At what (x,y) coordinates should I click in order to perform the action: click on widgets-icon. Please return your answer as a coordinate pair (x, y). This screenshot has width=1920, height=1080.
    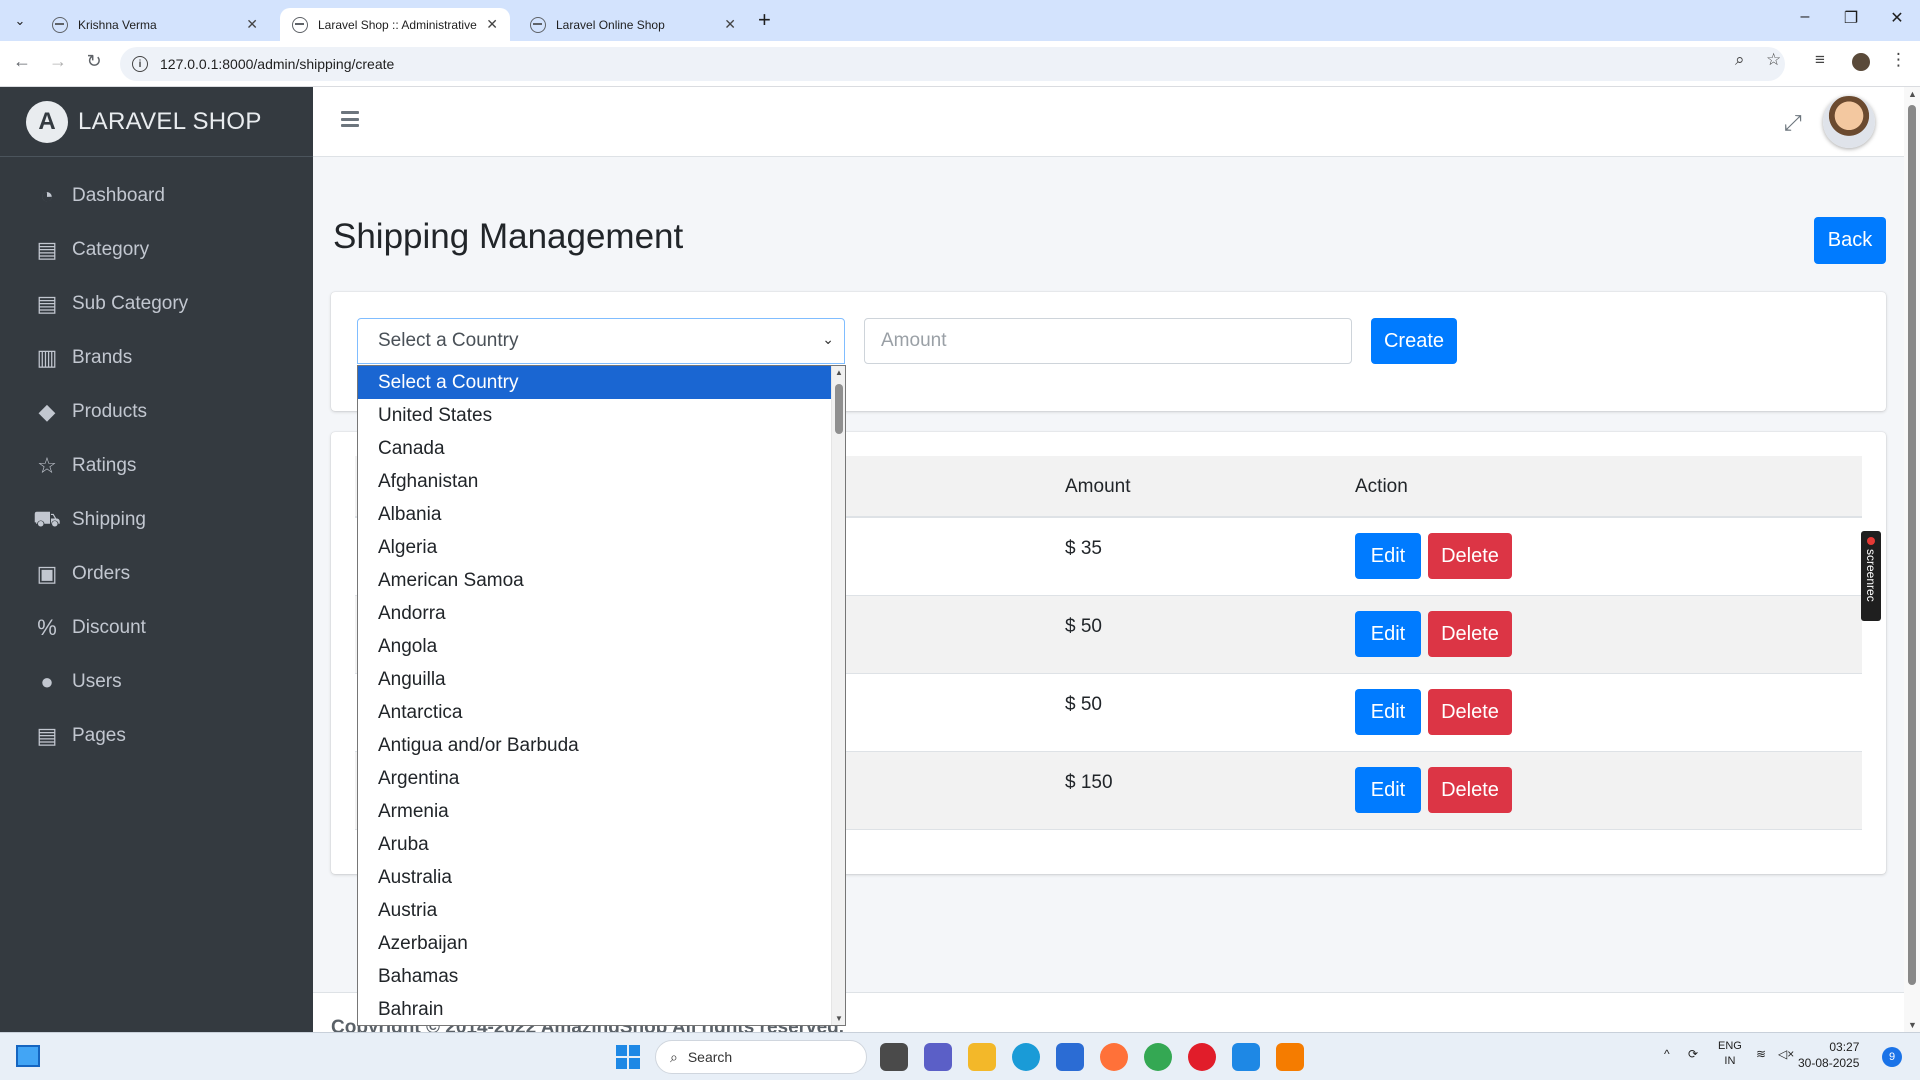
    Looking at the image, I should click on (28, 1056).